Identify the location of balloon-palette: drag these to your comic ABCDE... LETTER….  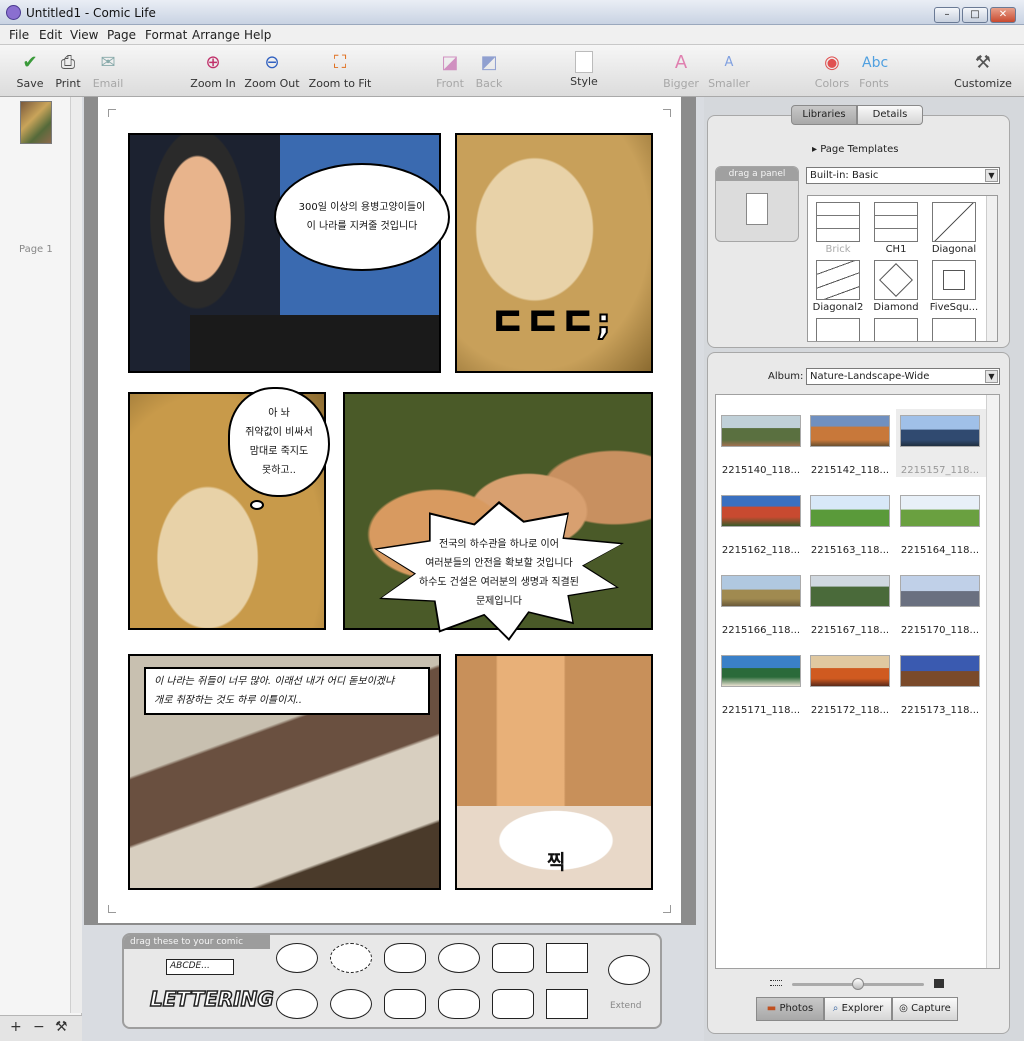
(392, 981).